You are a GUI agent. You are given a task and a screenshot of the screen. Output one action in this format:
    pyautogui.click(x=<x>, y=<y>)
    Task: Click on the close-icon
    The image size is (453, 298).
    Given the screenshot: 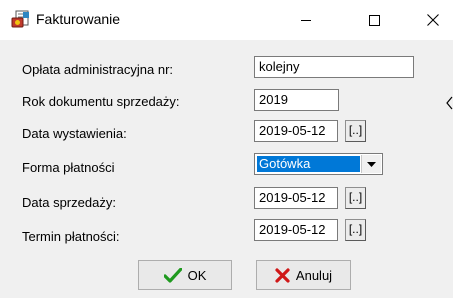 What is the action you would take?
    pyautogui.click(x=433, y=20)
    